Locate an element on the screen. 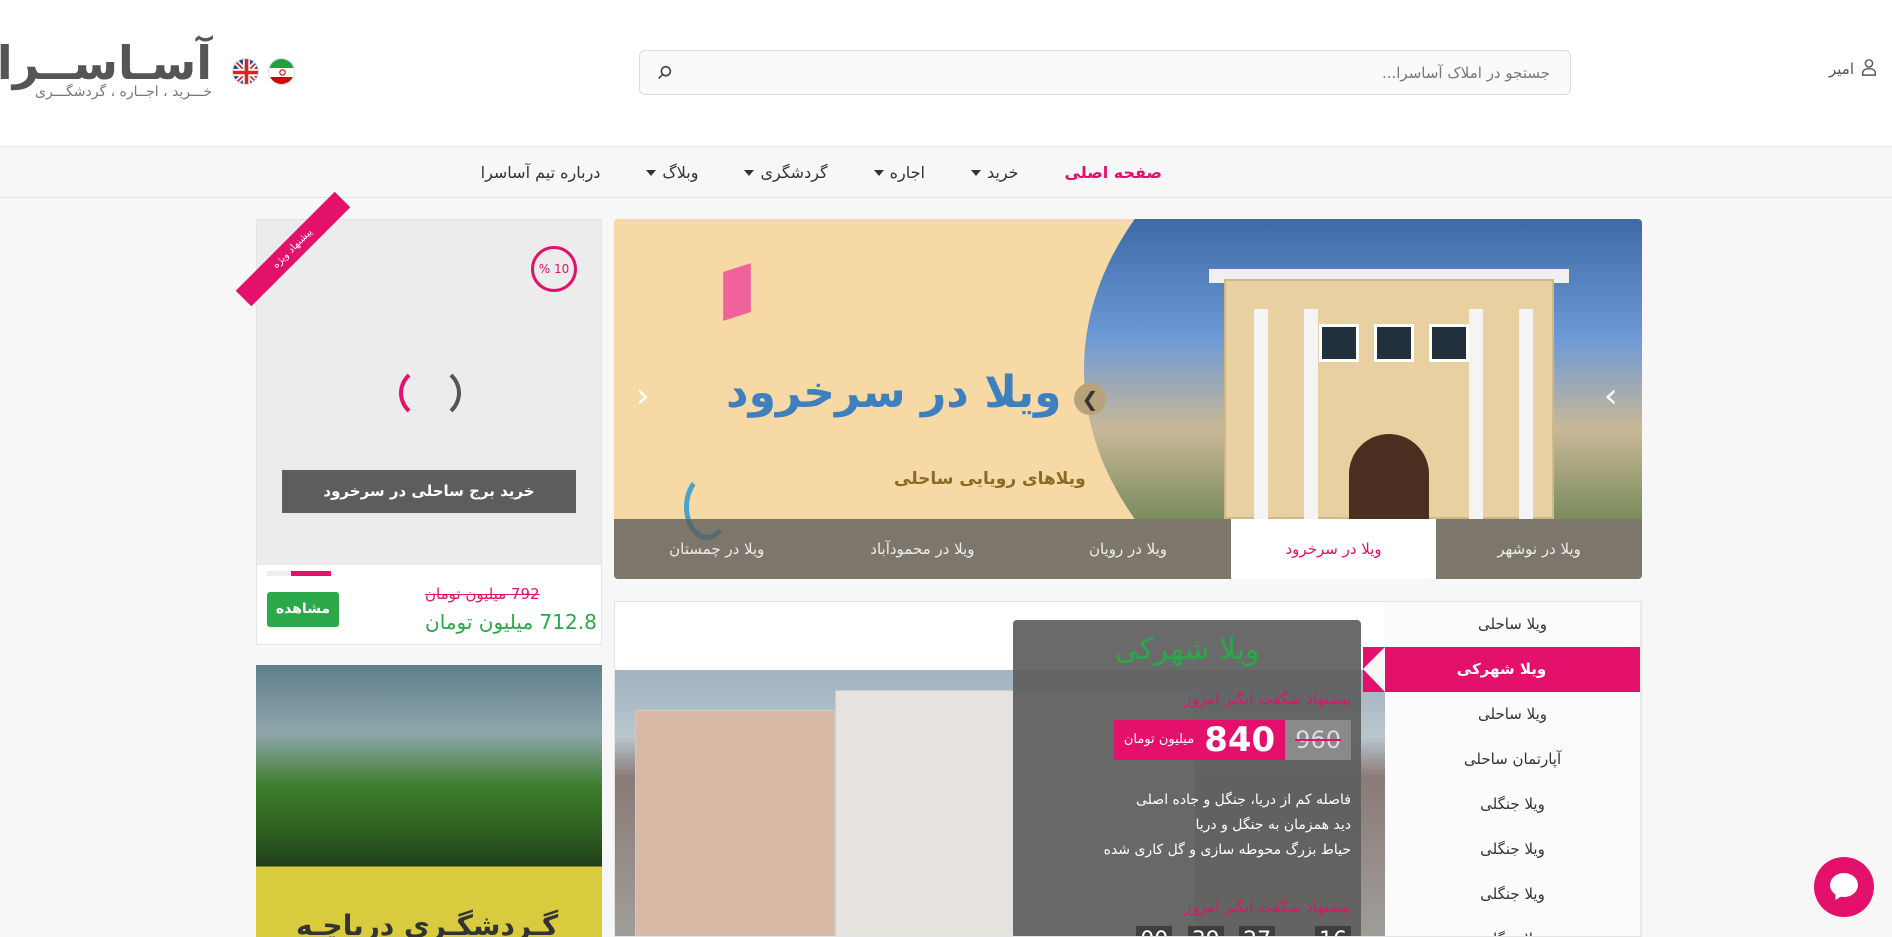 The width and height of the screenshot is (1892, 937). slider-tab: ویلا در نوشهر is located at coordinates (1539, 549).